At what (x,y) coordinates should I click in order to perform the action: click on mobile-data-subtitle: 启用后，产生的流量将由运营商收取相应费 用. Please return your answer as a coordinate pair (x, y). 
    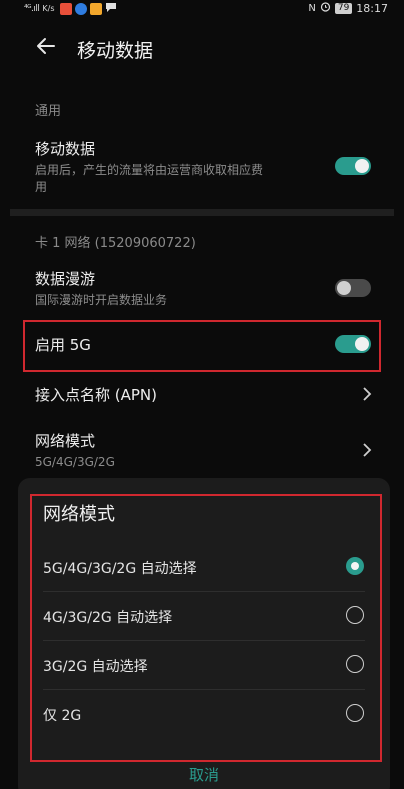
    Looking at the image, I should click on (180, 179).